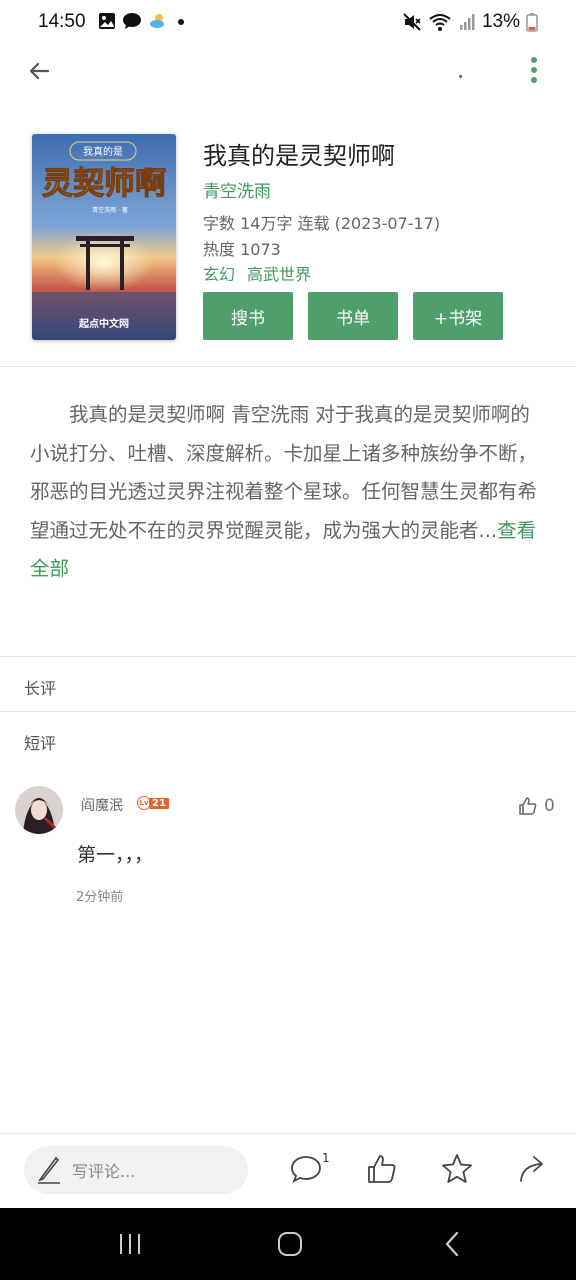 The image size is (576, 1280). Describe the element at coordinates (532, 22) in the screenshot. I see `battery-icon` at that location.